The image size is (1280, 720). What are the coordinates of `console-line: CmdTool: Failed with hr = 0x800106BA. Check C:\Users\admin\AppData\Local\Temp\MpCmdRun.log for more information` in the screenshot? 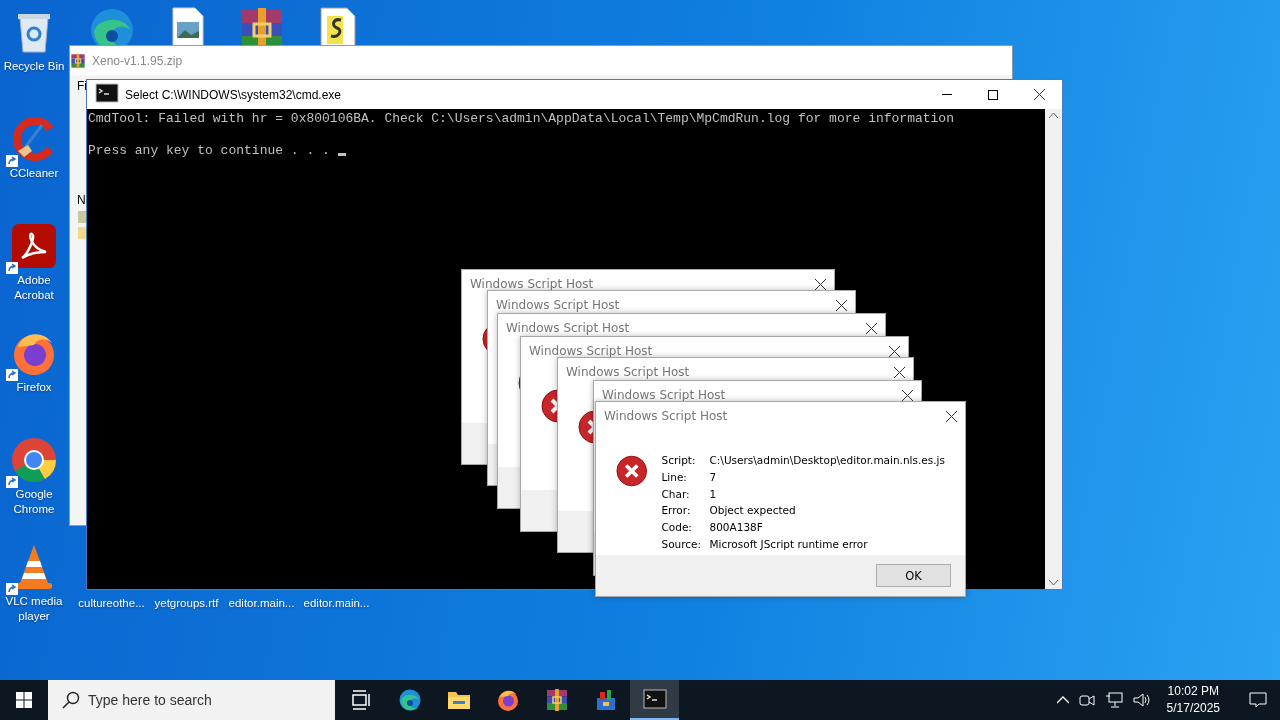 It's located at (521, 118).